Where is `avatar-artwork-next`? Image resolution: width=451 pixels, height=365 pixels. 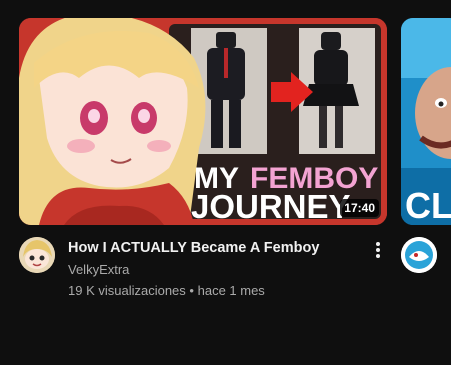 avatar-artwork-next is located at coordinates (419, 255).